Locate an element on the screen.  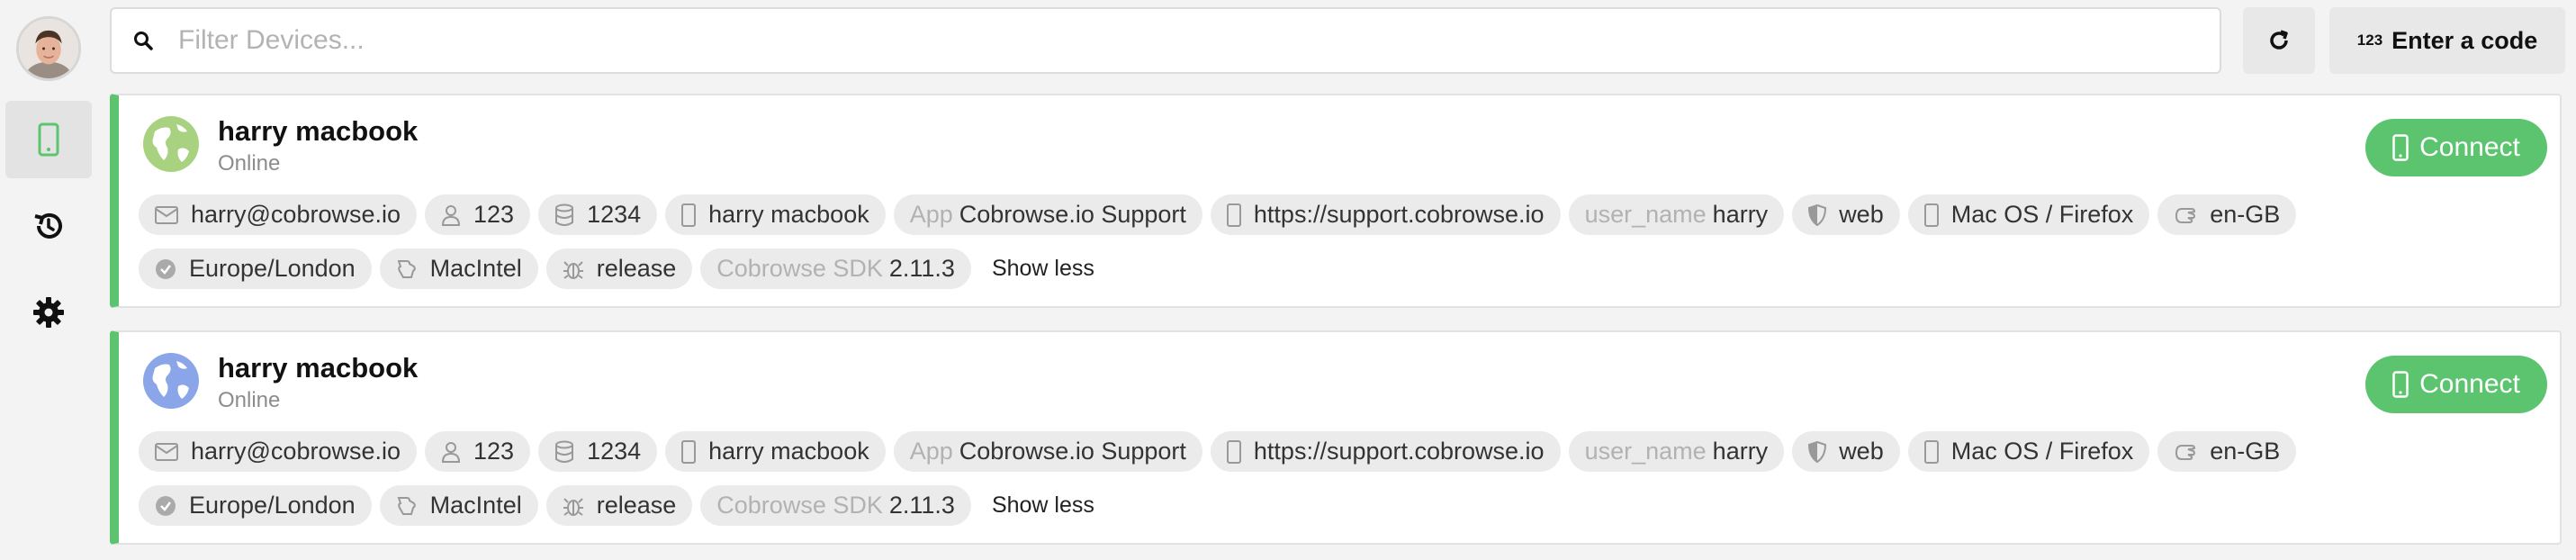
history-icon is located at coordinates (48, 225).